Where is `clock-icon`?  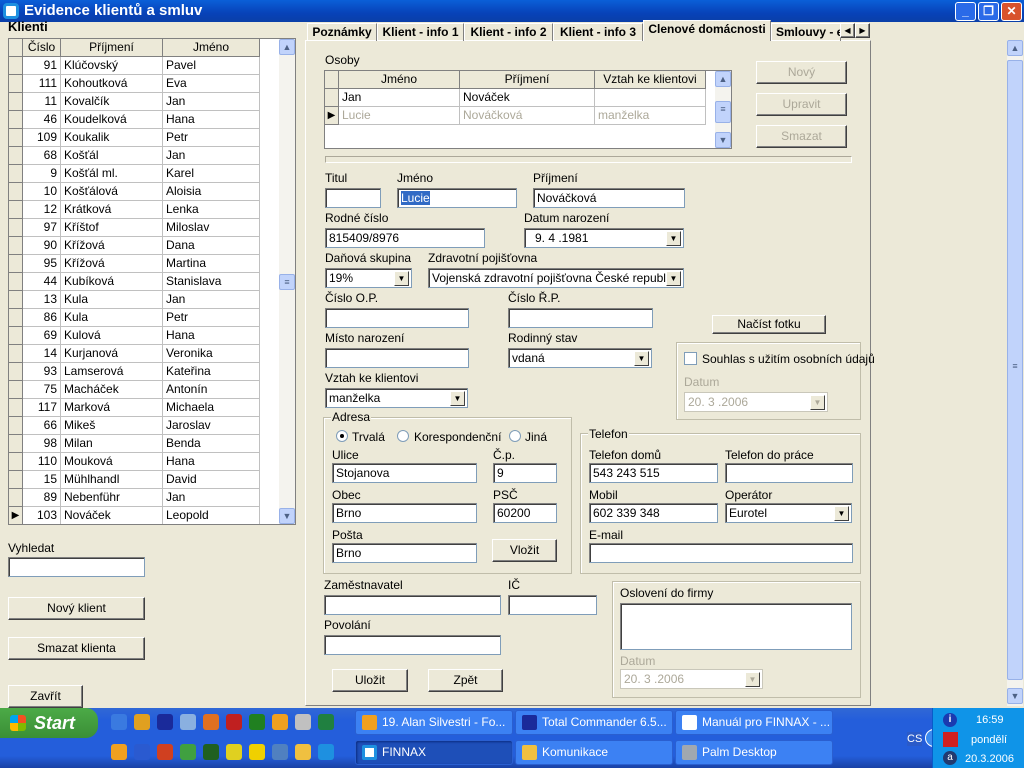 clock-icon is located at coordinates (119, 752).